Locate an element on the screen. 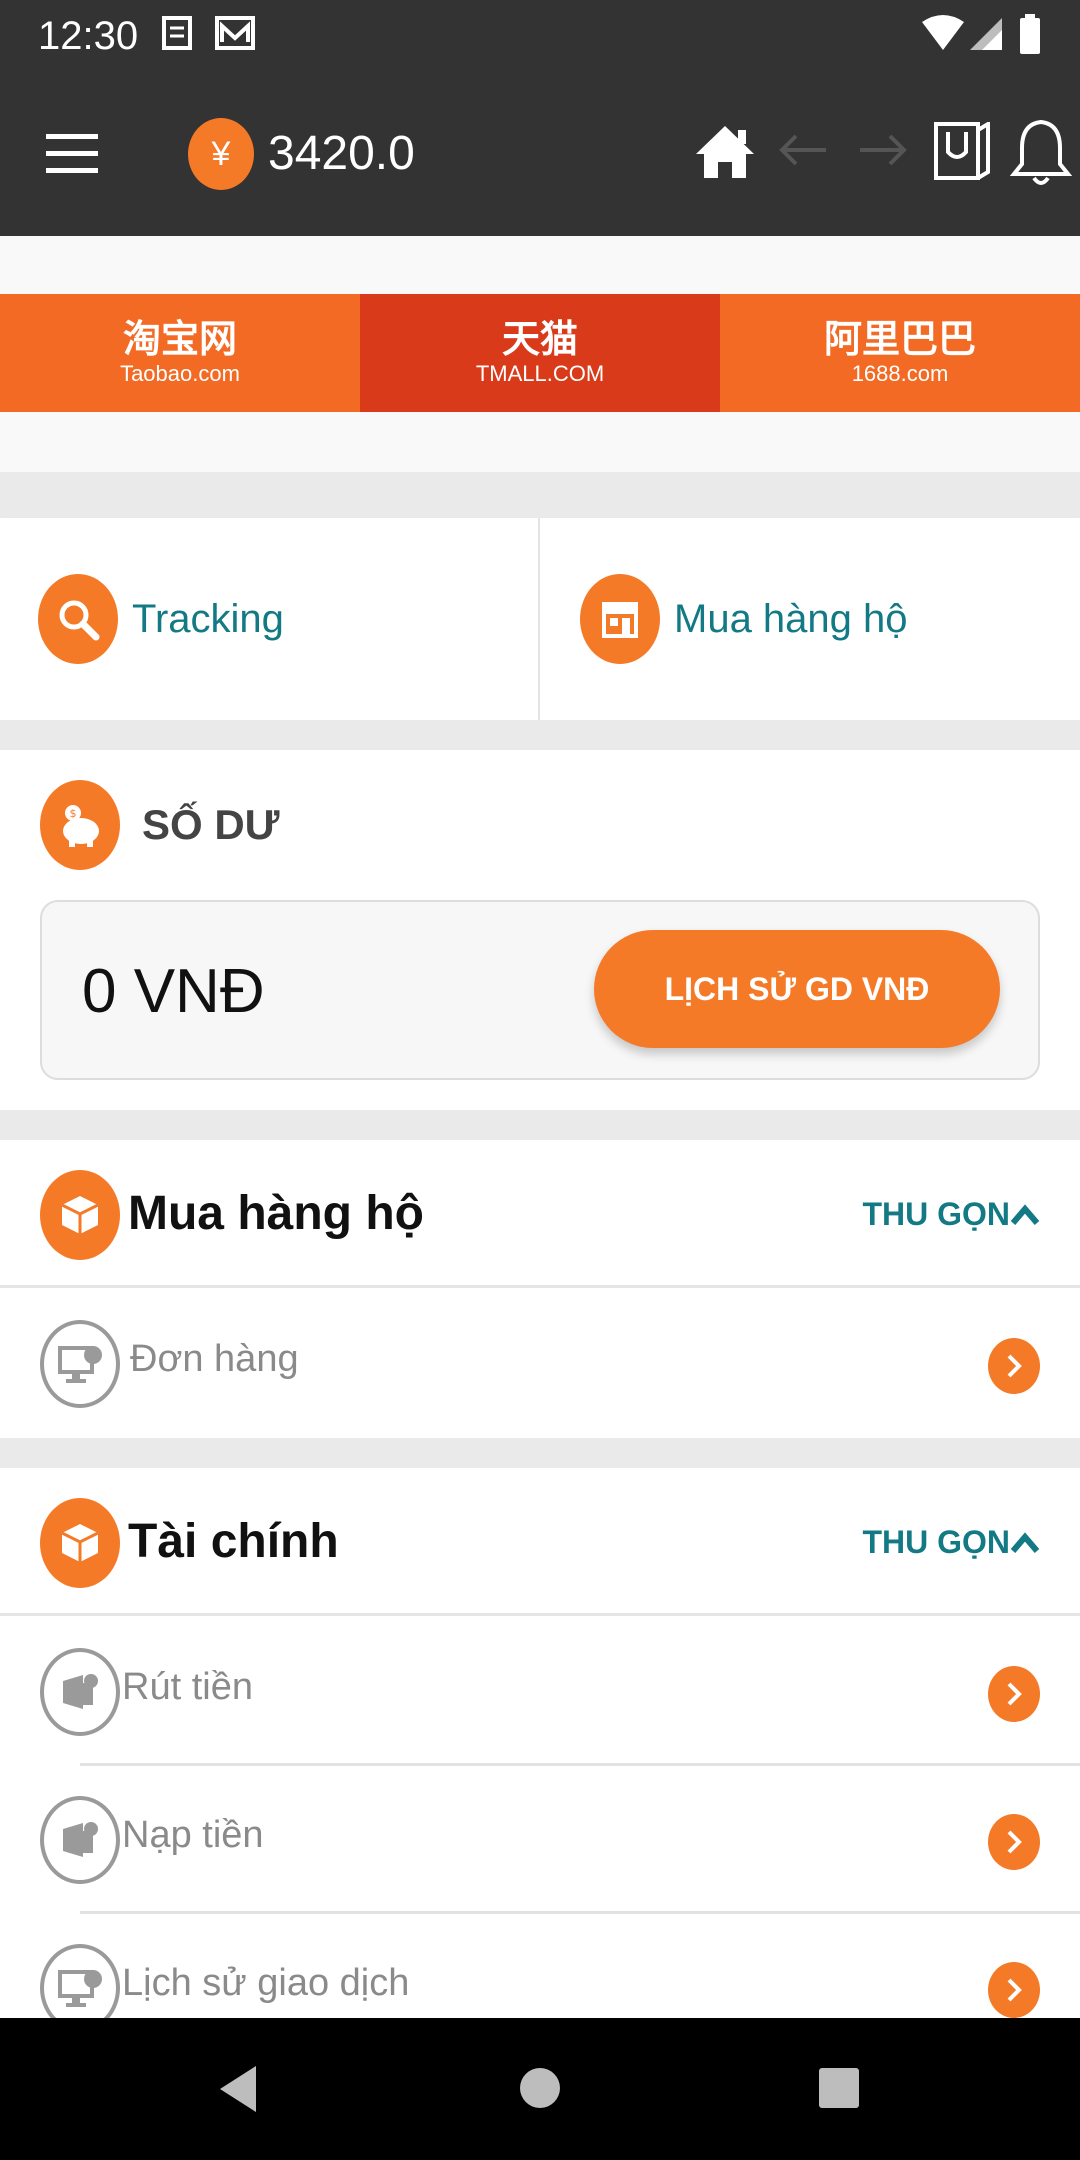 This screenshot has width=1080, height=2160. status-time: 12:30 is located at coordinates (88, 36).